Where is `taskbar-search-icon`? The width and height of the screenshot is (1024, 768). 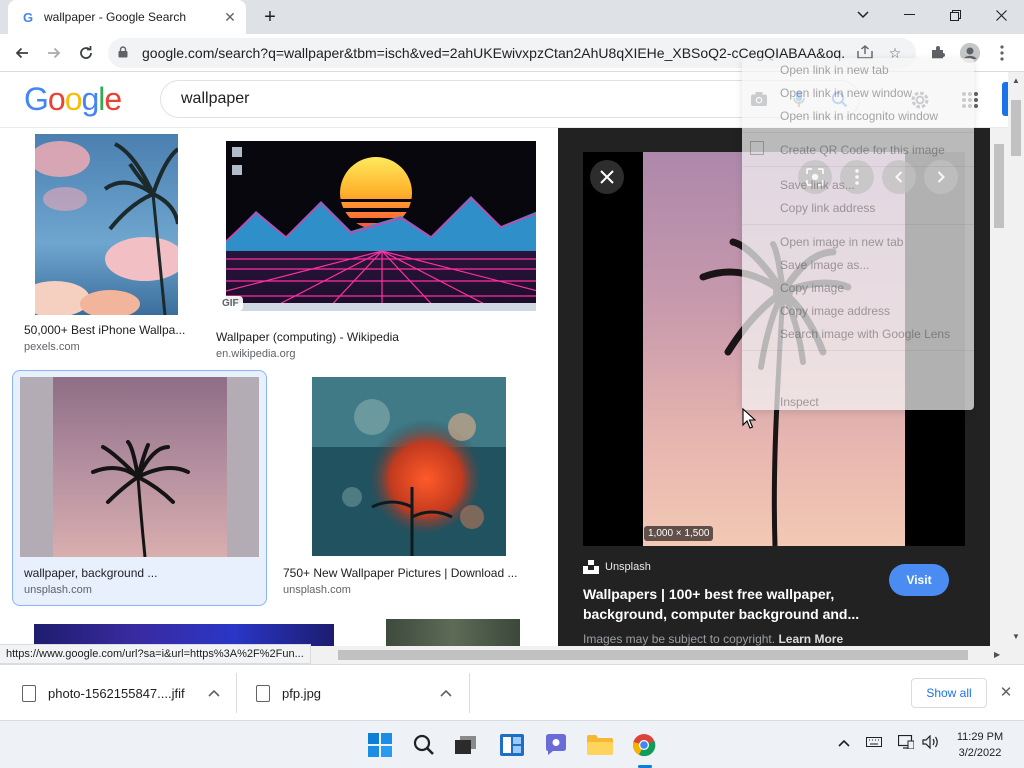
taskbar-search-icon is located at coordinates (424, 745).